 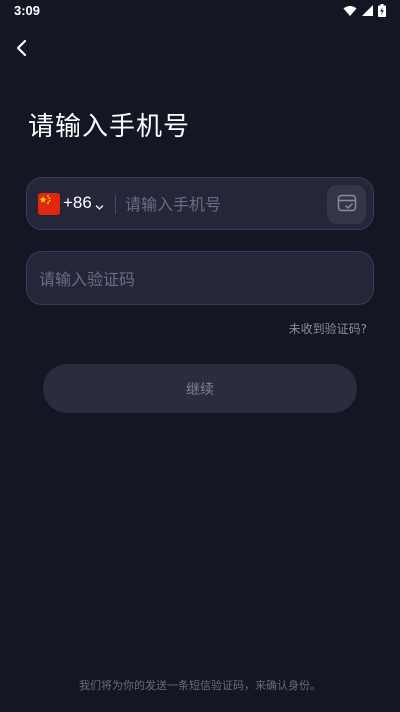 I want to click on page-title: 请输入手机号, so click(x=109, y=127).